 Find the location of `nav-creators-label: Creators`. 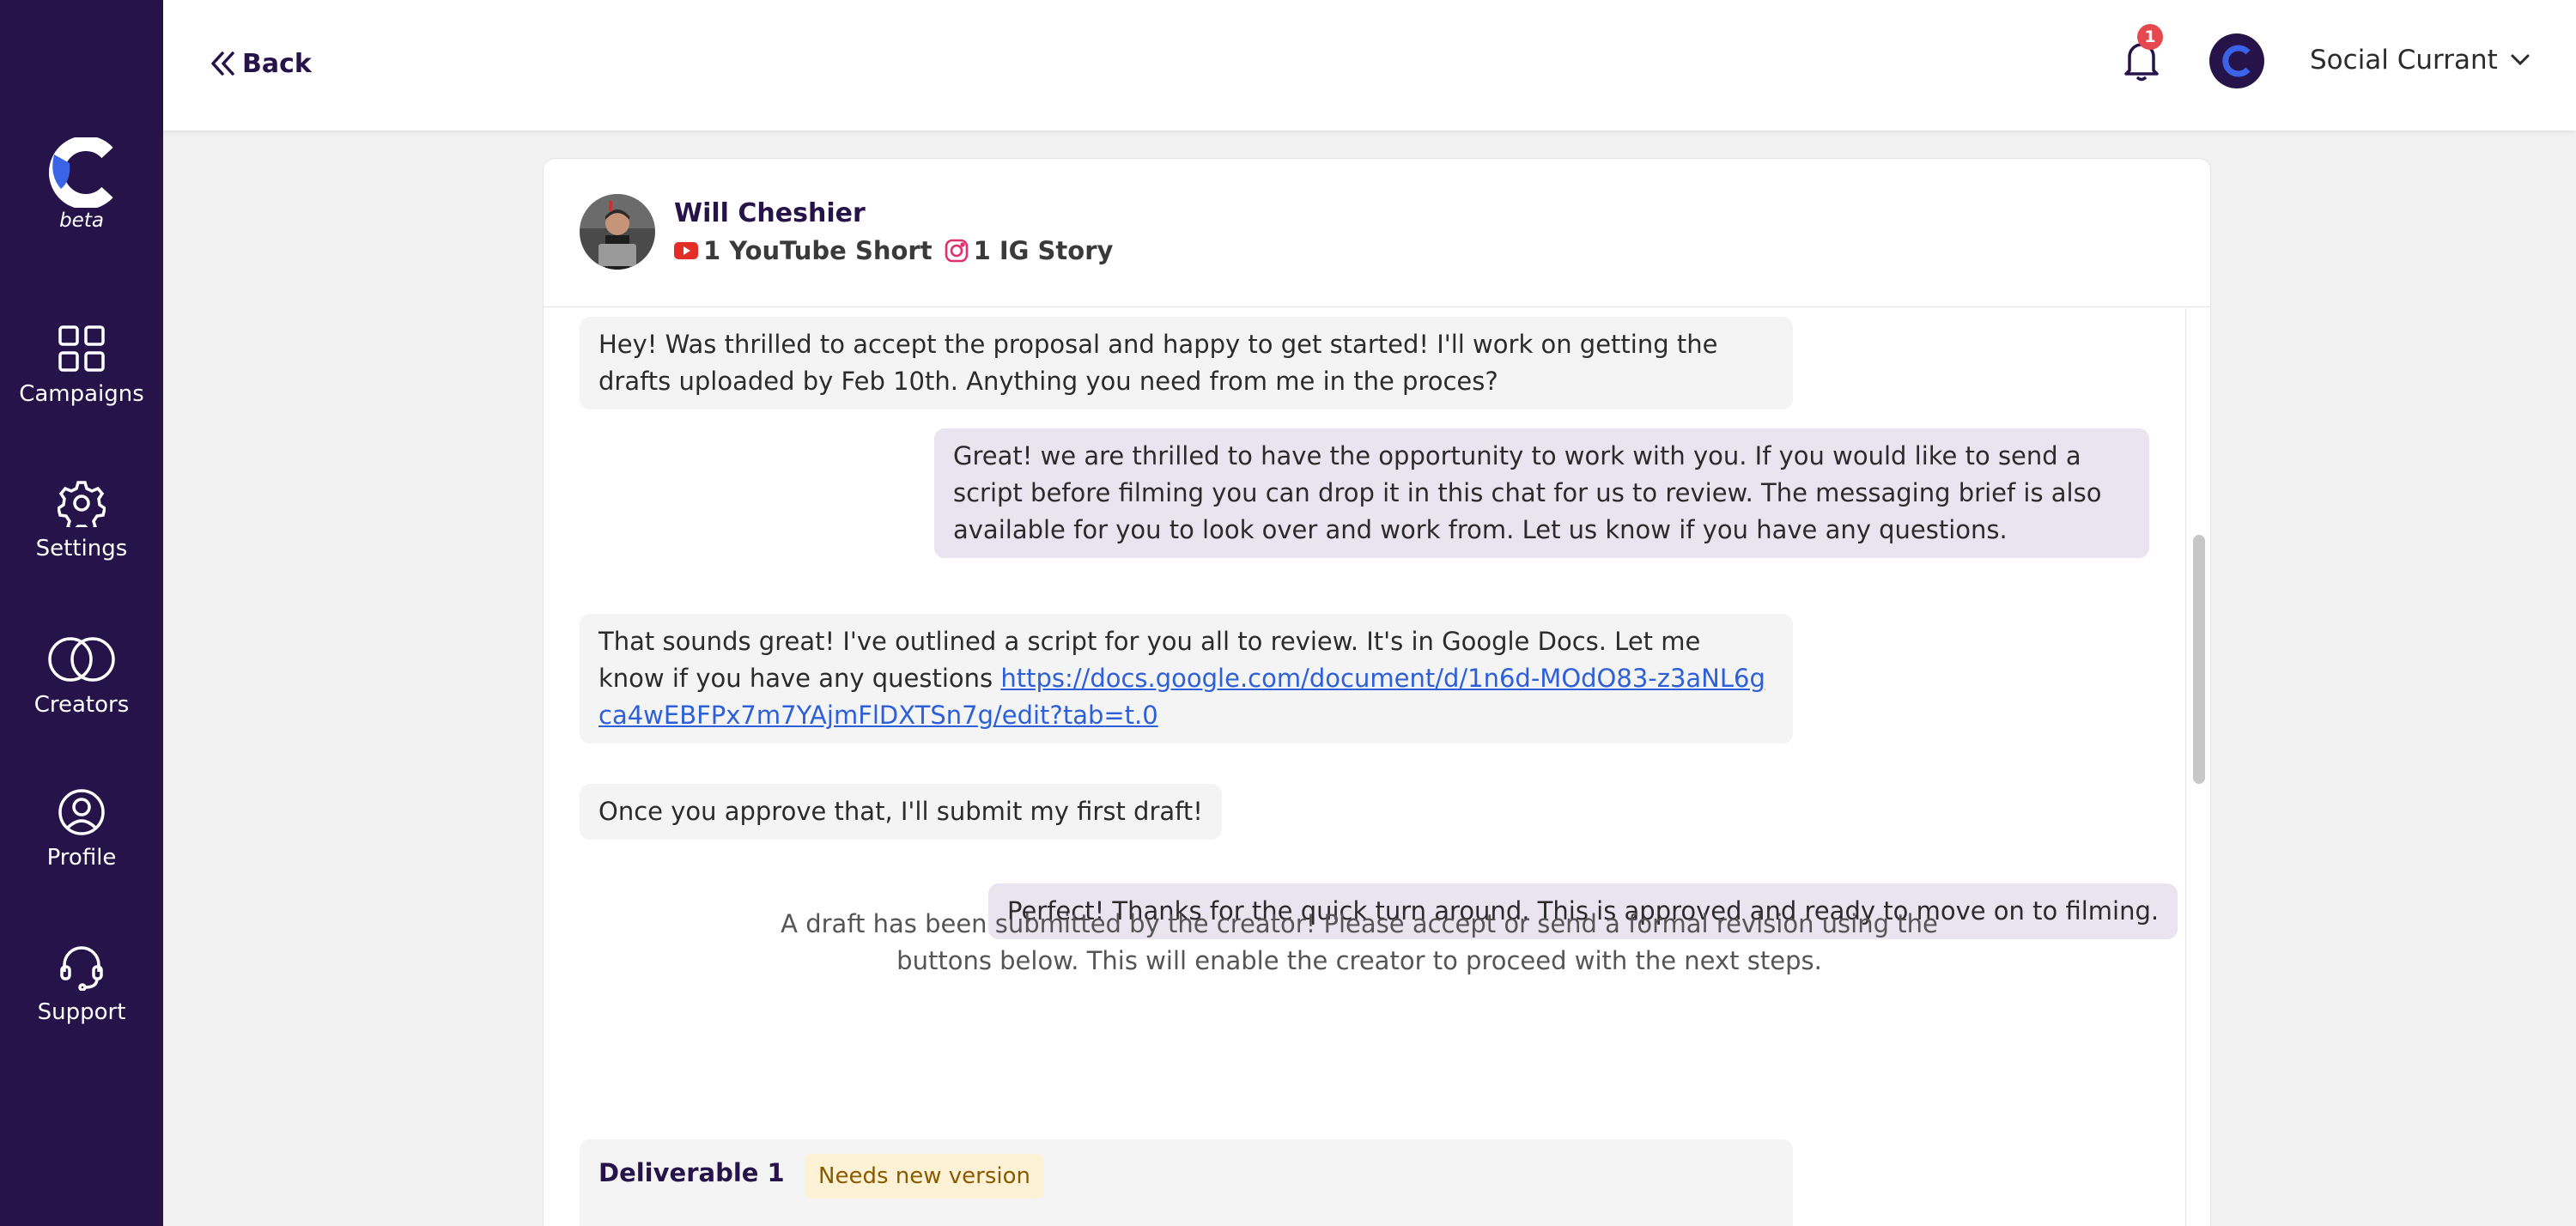

nav-creators-label: Creators is located at coordinates (82, 705).